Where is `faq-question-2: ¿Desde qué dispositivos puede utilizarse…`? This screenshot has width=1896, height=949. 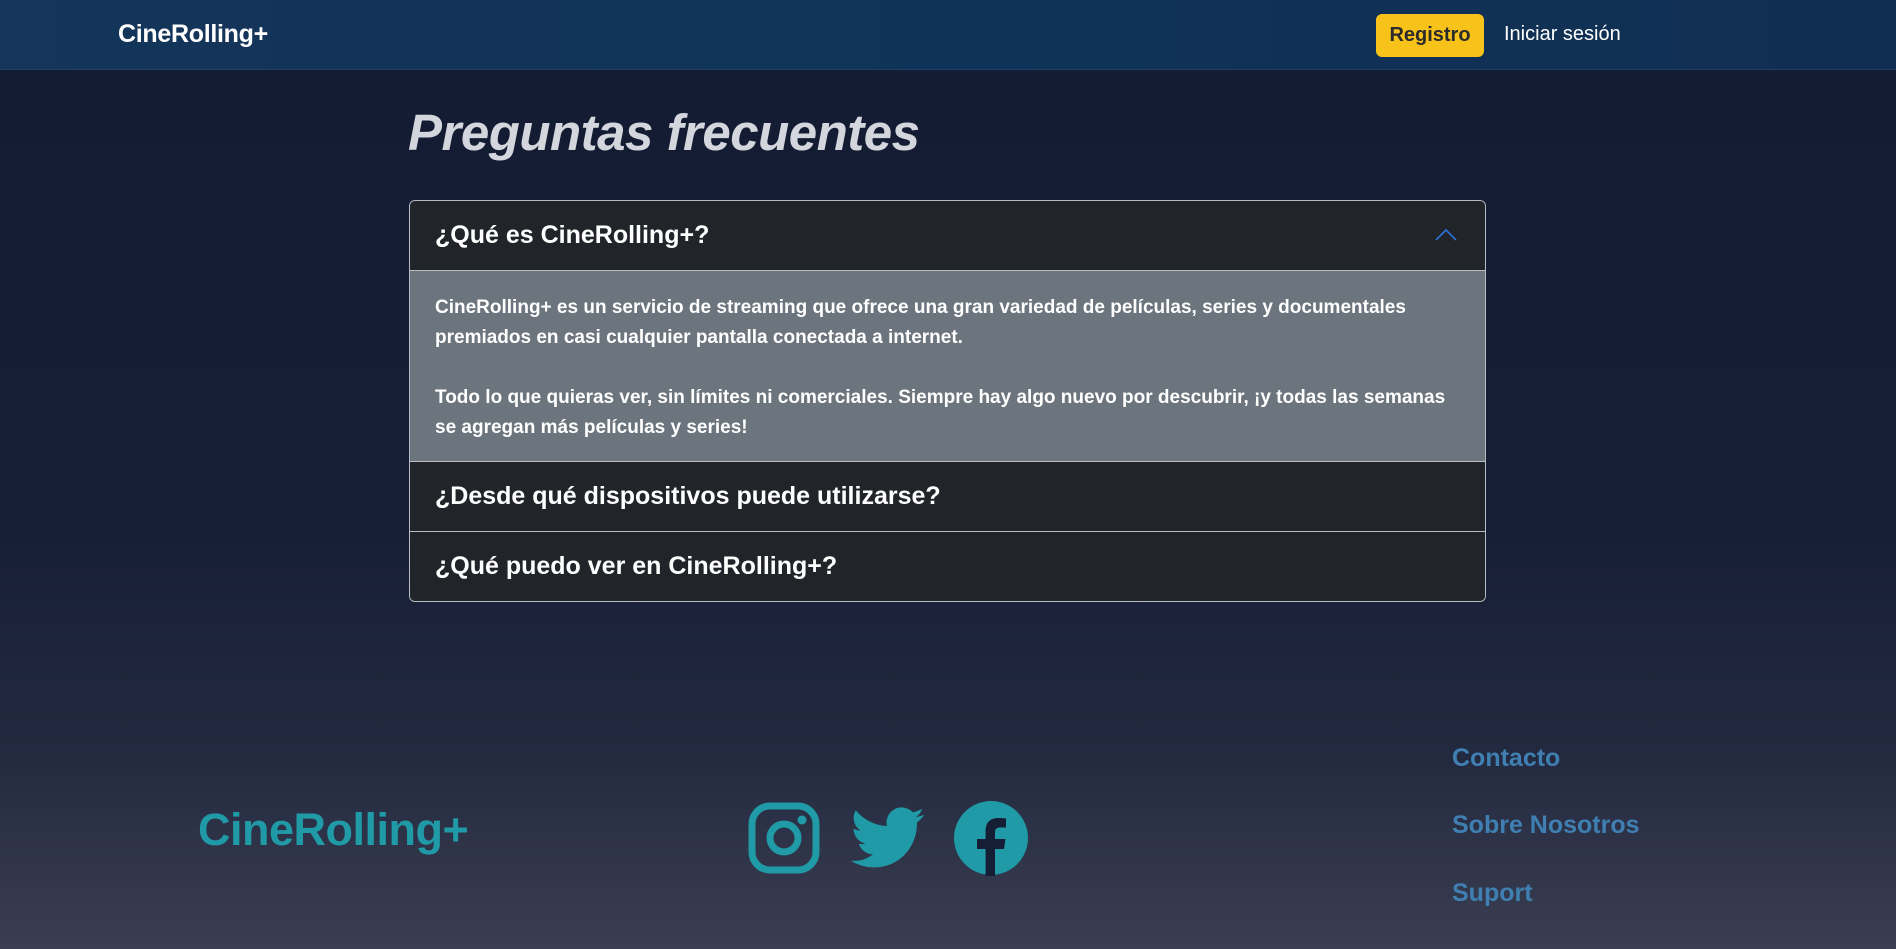 faq-question-2: ¿Desde qué dispositivos puede utilizarse… is located at coordinates (947, 496).